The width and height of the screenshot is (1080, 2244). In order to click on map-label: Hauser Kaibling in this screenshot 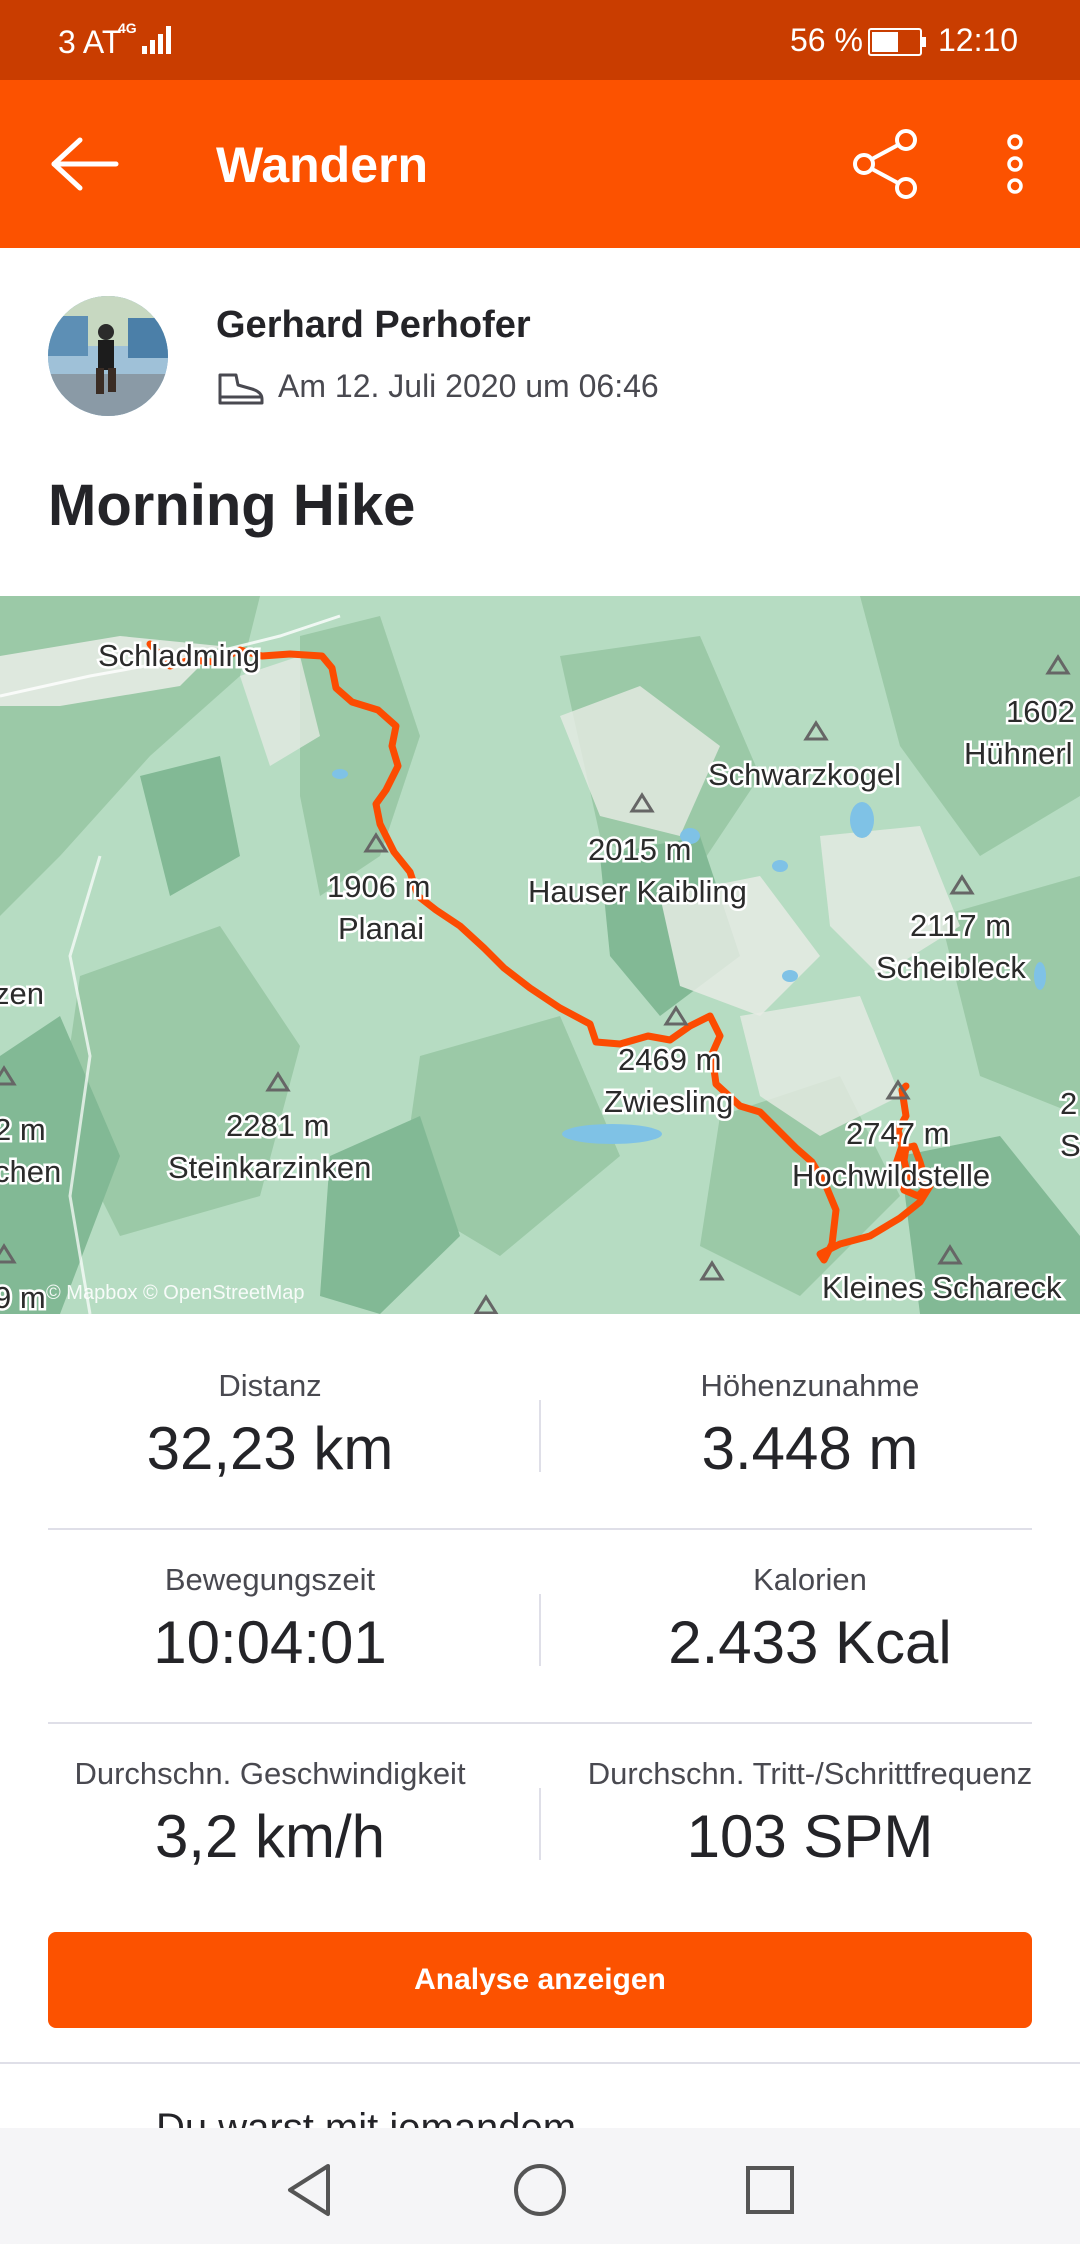, I will do `click(637, 891)`.